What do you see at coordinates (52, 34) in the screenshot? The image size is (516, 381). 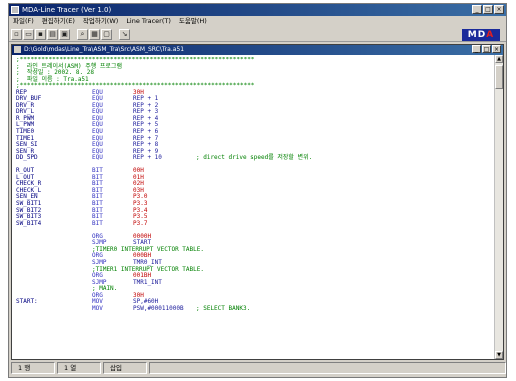 I see `print-icon: ▤` at bounding box center [52, 34].